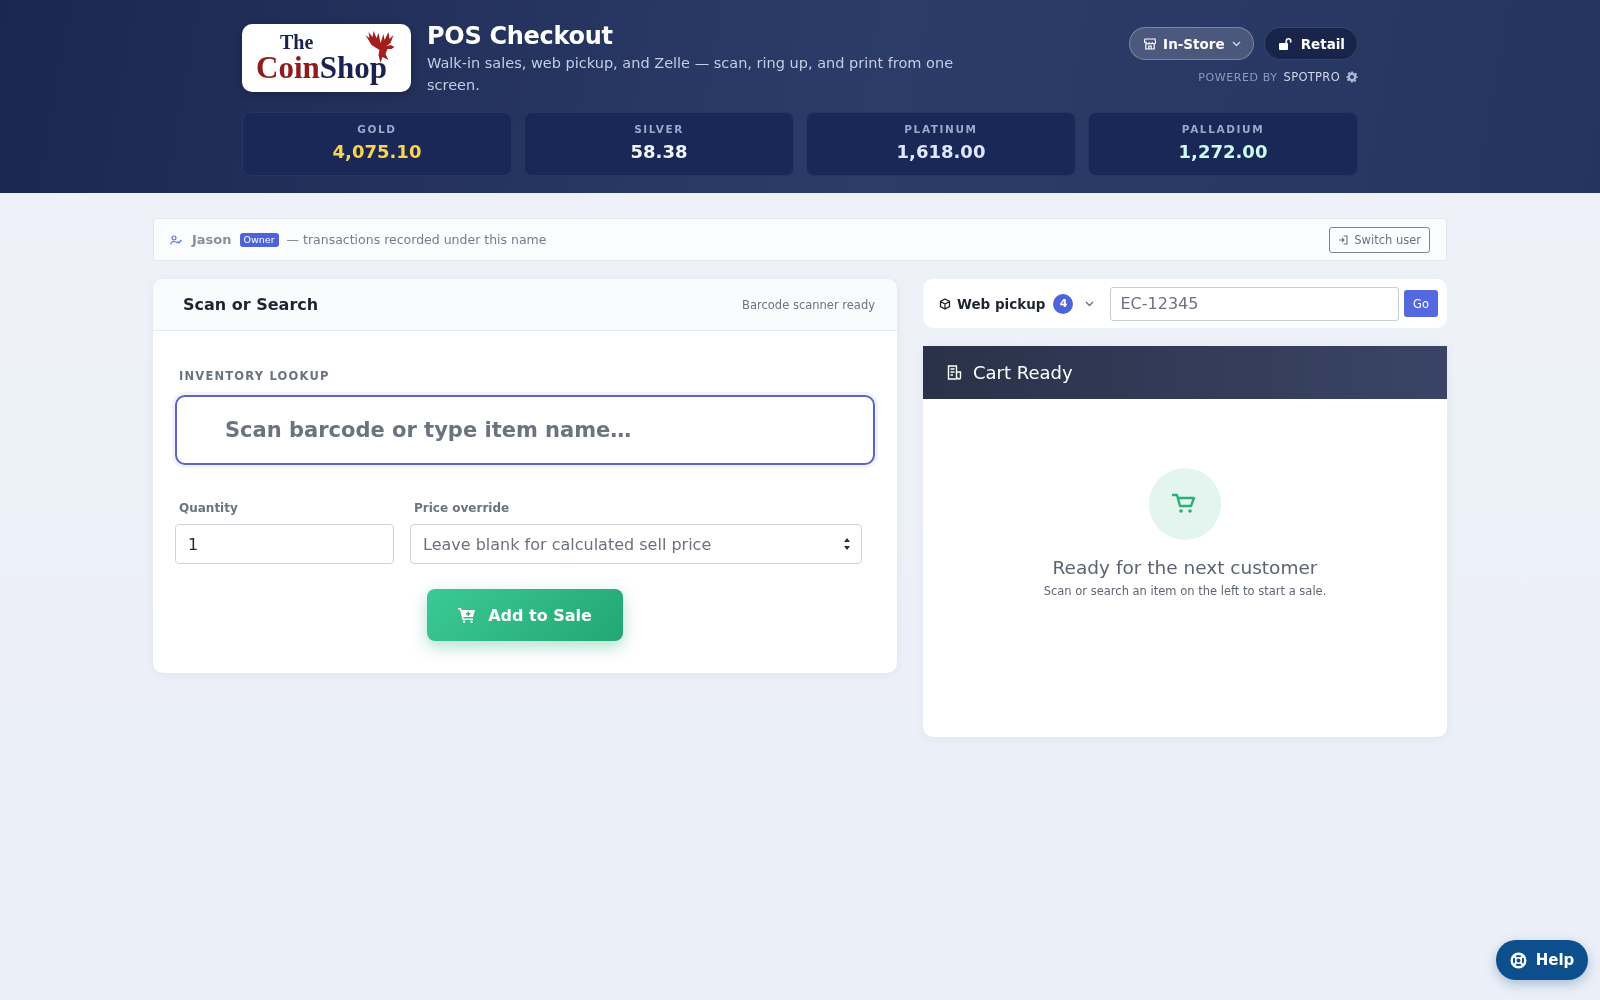 The image size is (1600, 1000). I want to click on pricing-button: Retail, so click(1310, 43).